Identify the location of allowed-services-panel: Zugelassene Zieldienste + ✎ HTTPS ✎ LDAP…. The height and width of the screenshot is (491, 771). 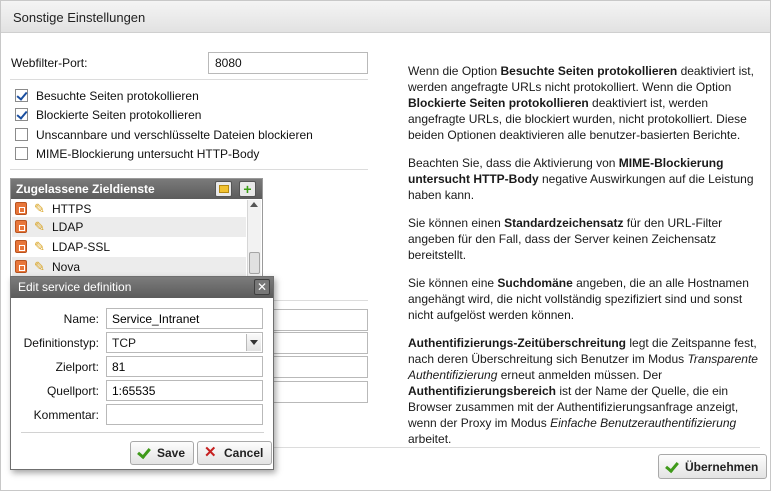
(136, 228).